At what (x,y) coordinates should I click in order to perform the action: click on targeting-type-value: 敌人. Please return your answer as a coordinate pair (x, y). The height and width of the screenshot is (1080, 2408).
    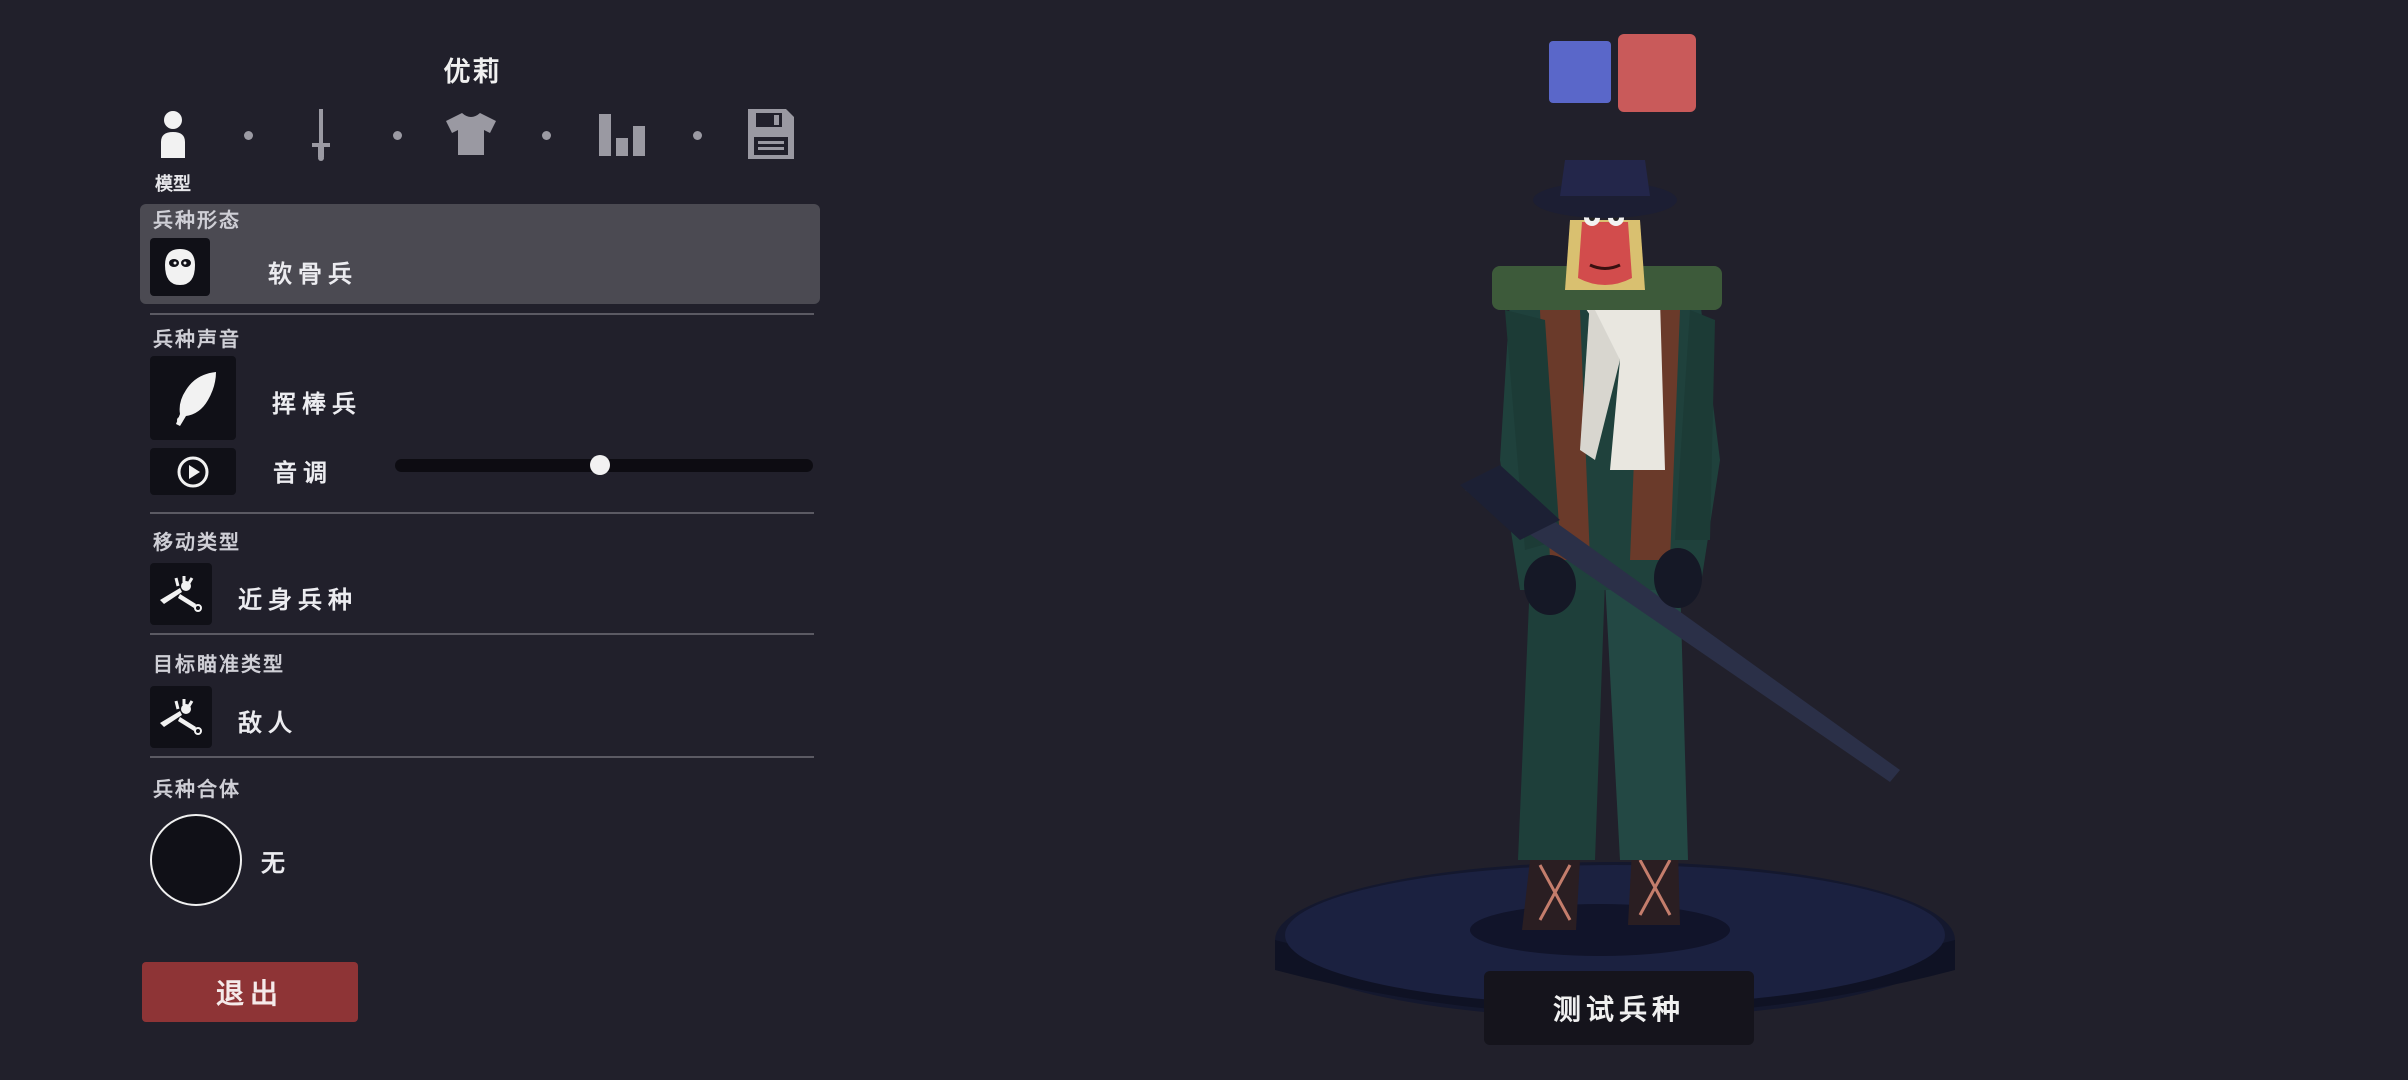
    Looking at the image, I should click on (268, 723).